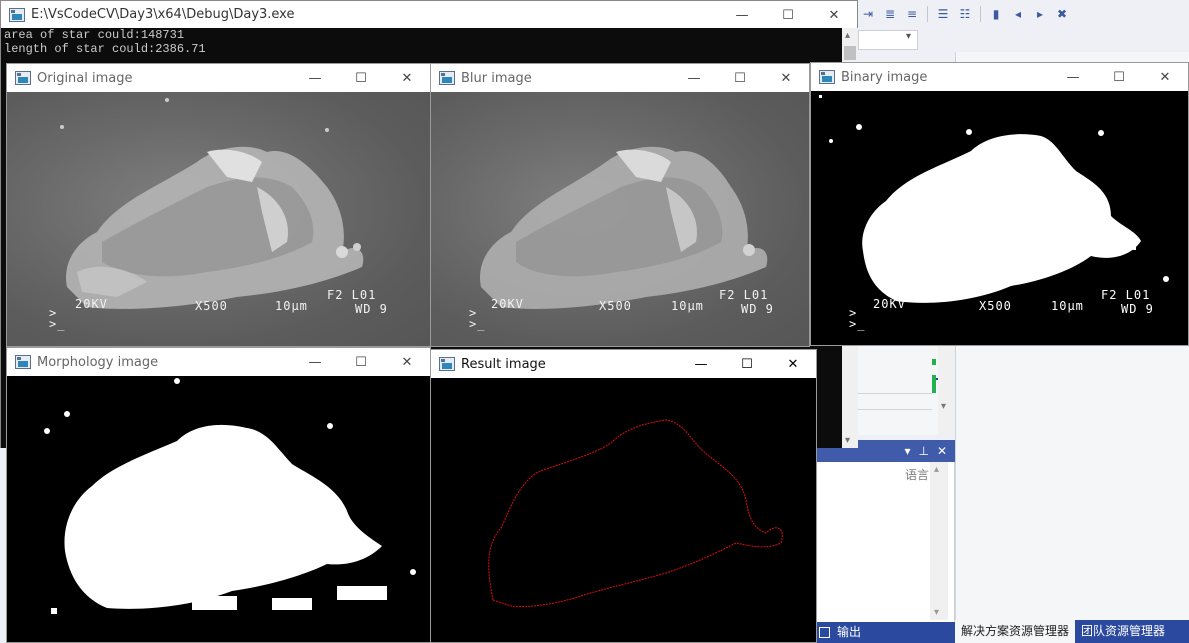 This screenshot has height=643, width=1189. I want to click on indent-icon: ≣, so click(890, 14).